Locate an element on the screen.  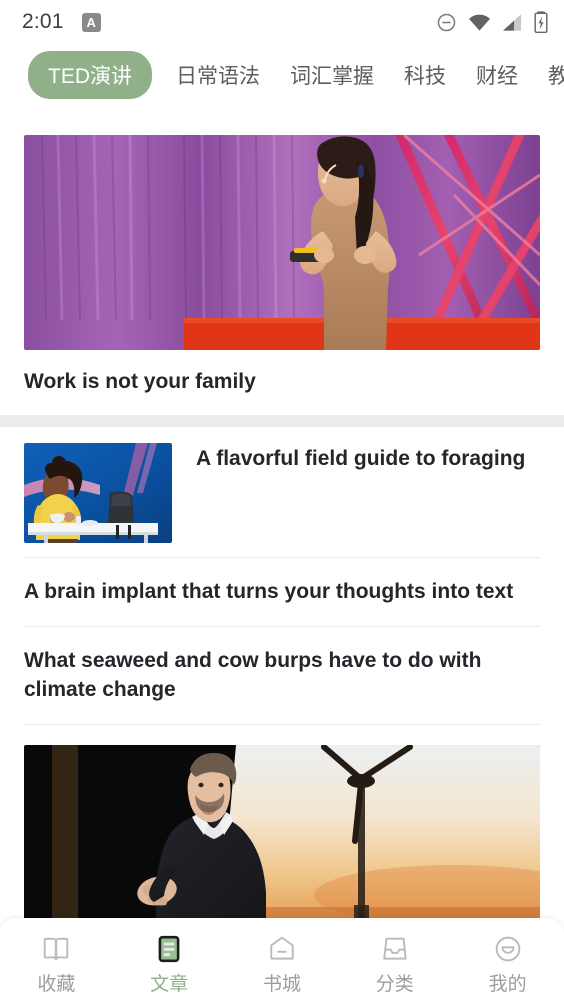
nav-item-bookstore: 书城 is located at coordinates (282, 961).